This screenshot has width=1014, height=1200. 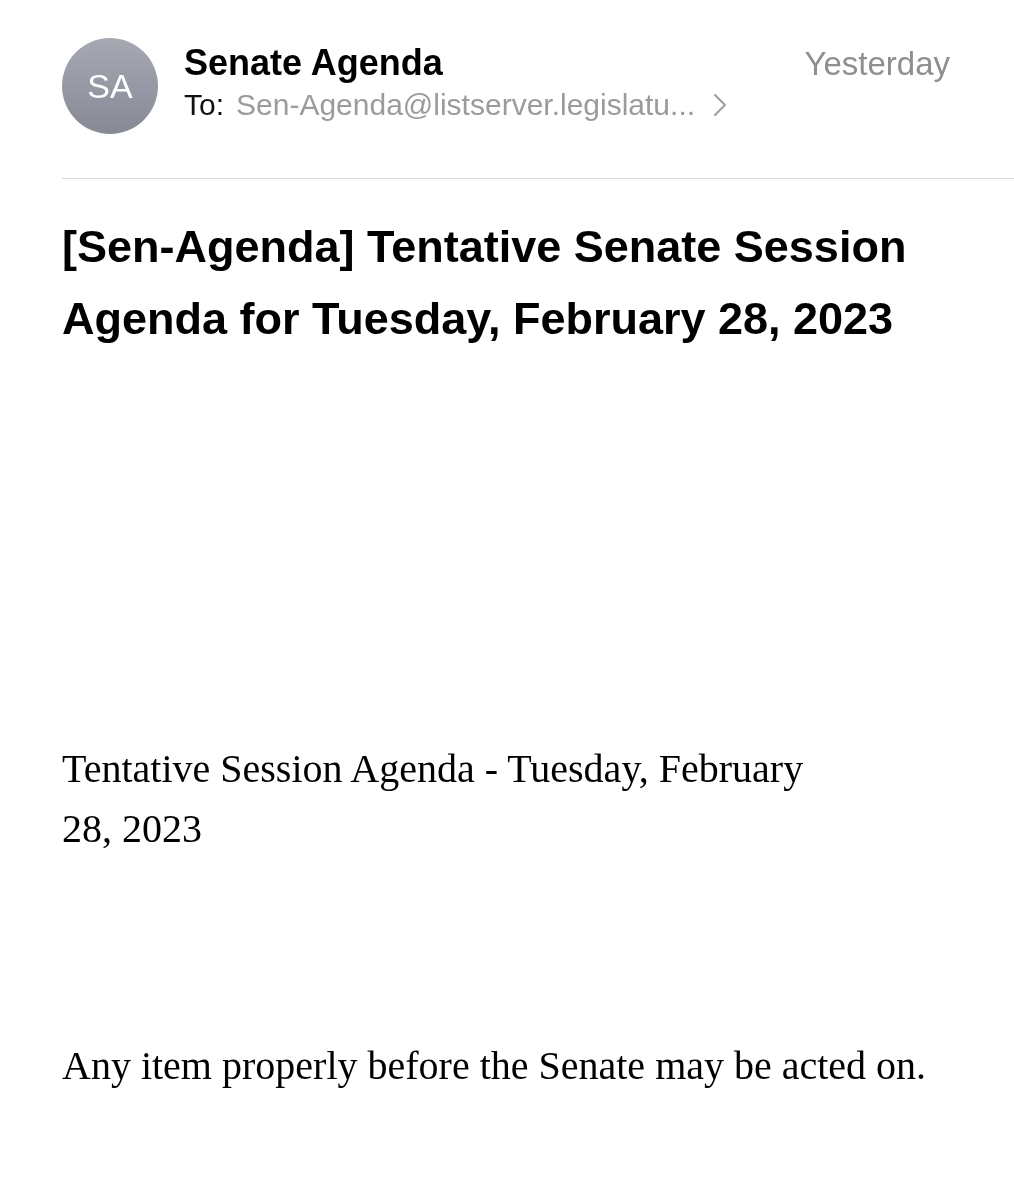 What do you see at coordinates (433, 799) in the screenshot?
I see `body-paragraph: Tentative Session Agenda - Tuesday, February 28, 2023` at bounding box center [433, 799].